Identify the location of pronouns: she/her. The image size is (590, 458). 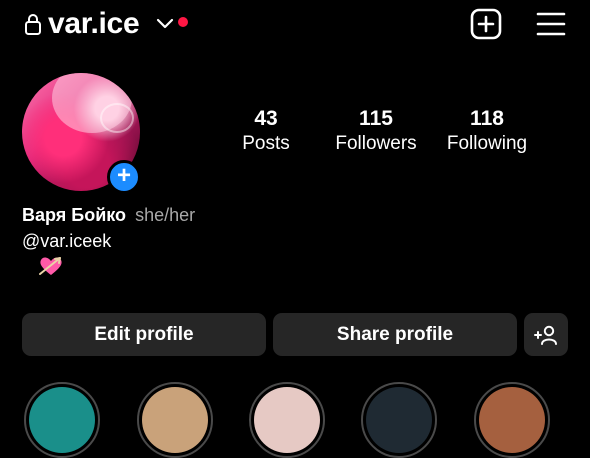
(165, 215).